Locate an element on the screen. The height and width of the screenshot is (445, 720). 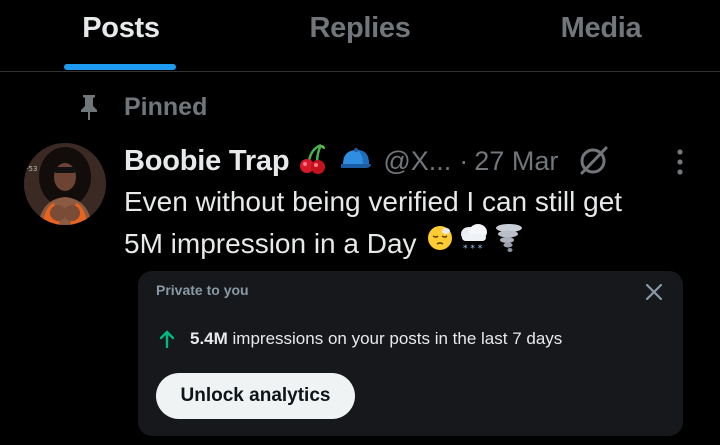
blue-cap-icon is located at coordinates (356, 161).